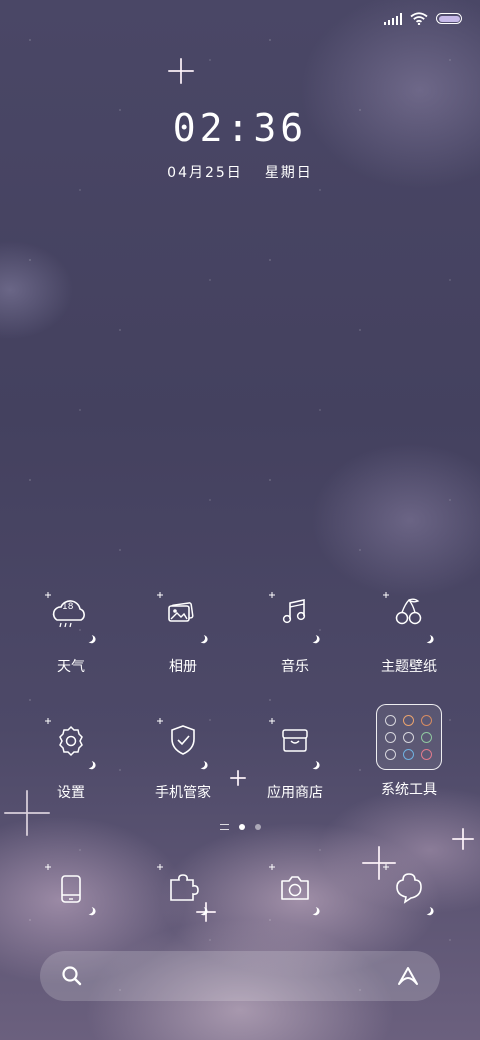 The image size is (480, 1040). I want to click on app-label: 手机管家, so click(183, 793).